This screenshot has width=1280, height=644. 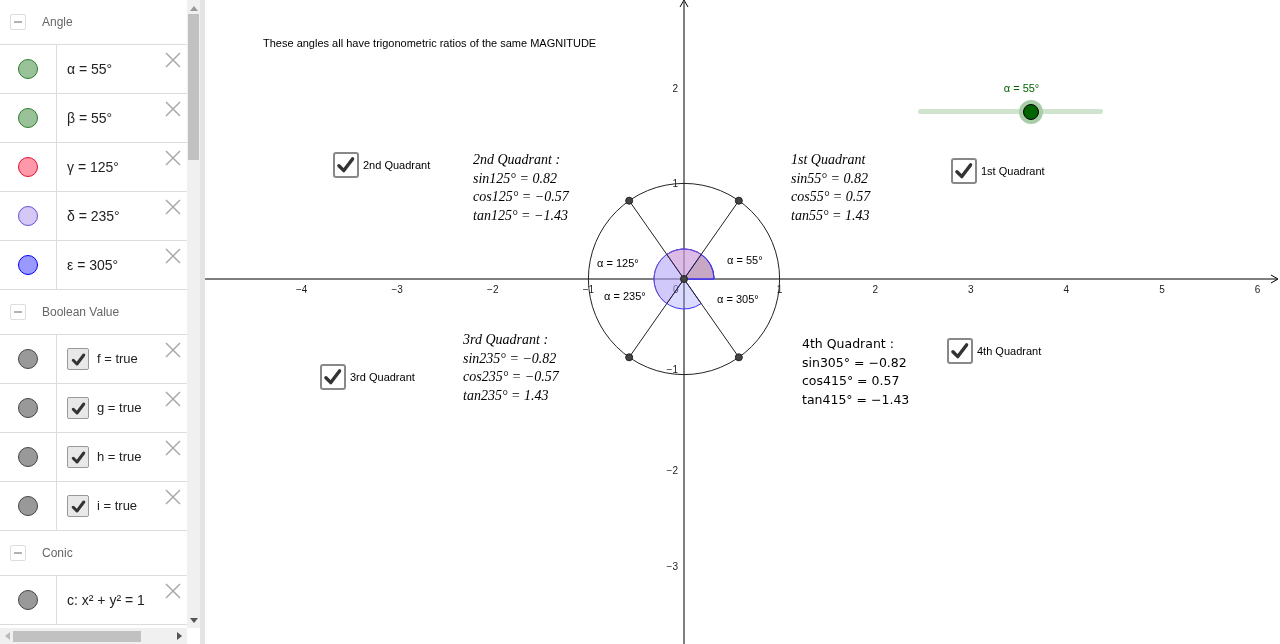 I want to click on formula-line: 2nd Quadrant :, so click(x=517, y=160).